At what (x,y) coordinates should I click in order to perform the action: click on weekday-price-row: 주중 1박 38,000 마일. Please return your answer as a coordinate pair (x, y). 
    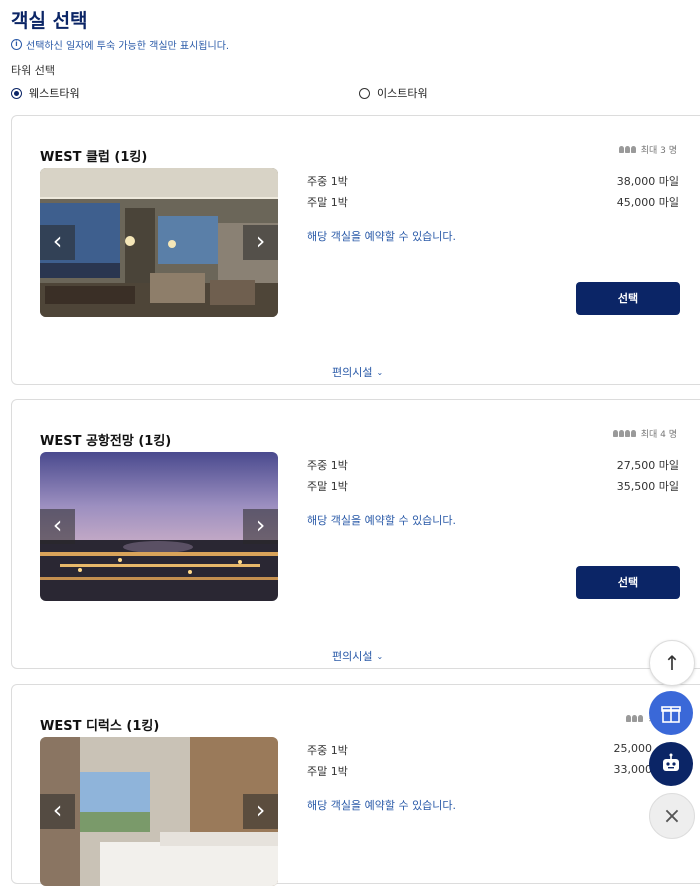
    Looking at the image, I should click on (493, 181).